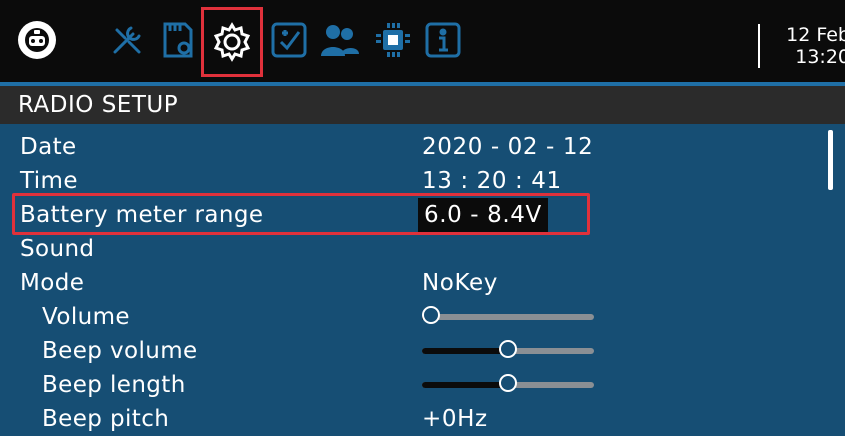  I want to click on clock-display: 12 Feb 13:20, so click(801, 46).